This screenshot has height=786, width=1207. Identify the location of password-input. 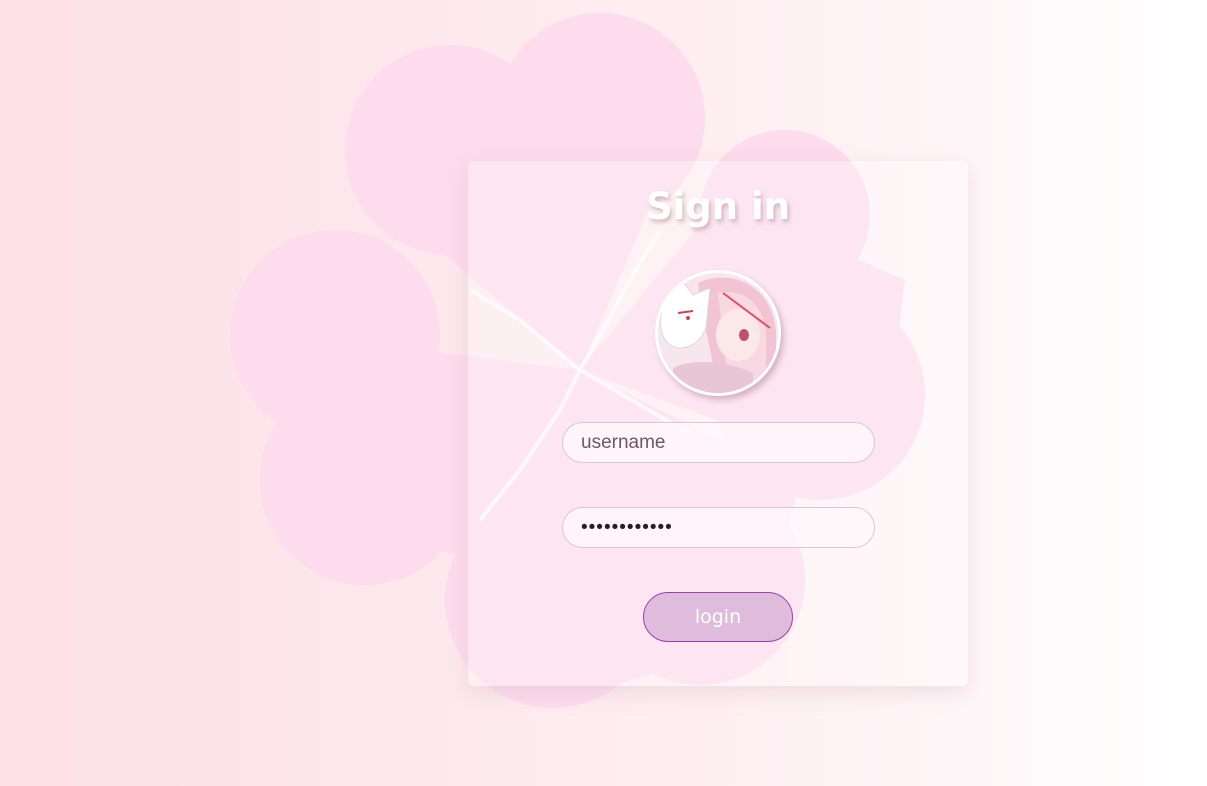
(718, 527).